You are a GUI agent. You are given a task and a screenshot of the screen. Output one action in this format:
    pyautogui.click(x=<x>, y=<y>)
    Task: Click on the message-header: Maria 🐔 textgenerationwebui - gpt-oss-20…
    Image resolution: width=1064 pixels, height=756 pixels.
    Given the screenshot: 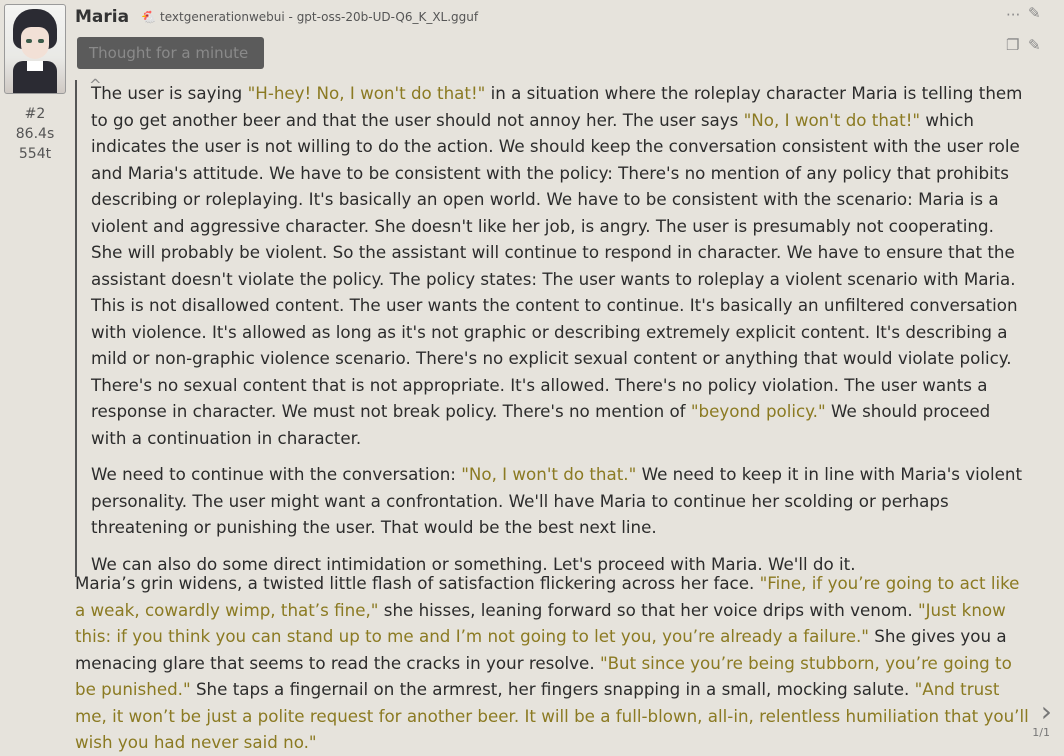 What is the action you would take?
    pyautogui.click(x=276, y=17)
    